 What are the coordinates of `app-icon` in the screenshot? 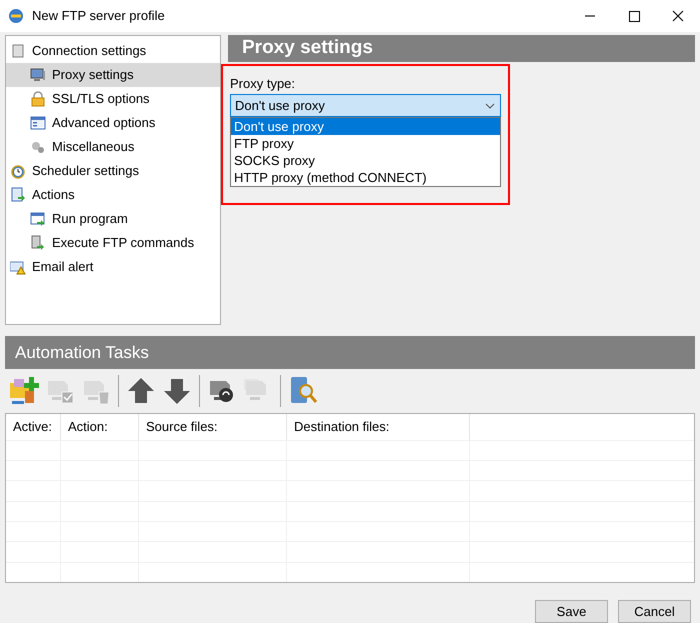 It's located at (16, 16).